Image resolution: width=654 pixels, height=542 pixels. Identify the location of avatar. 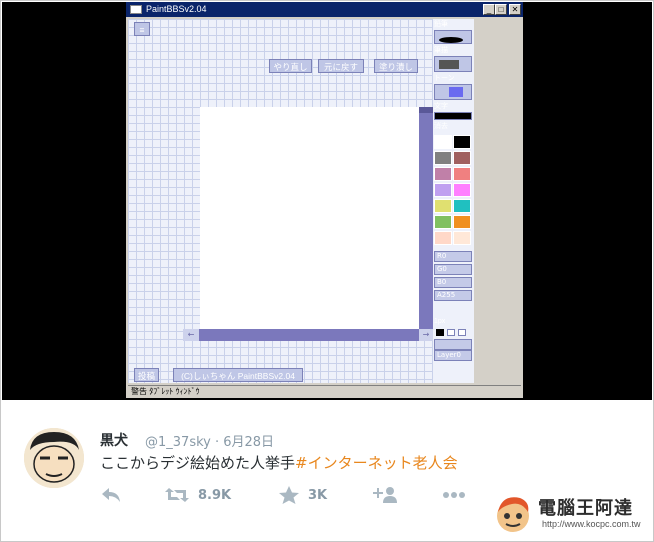
(54, 458).